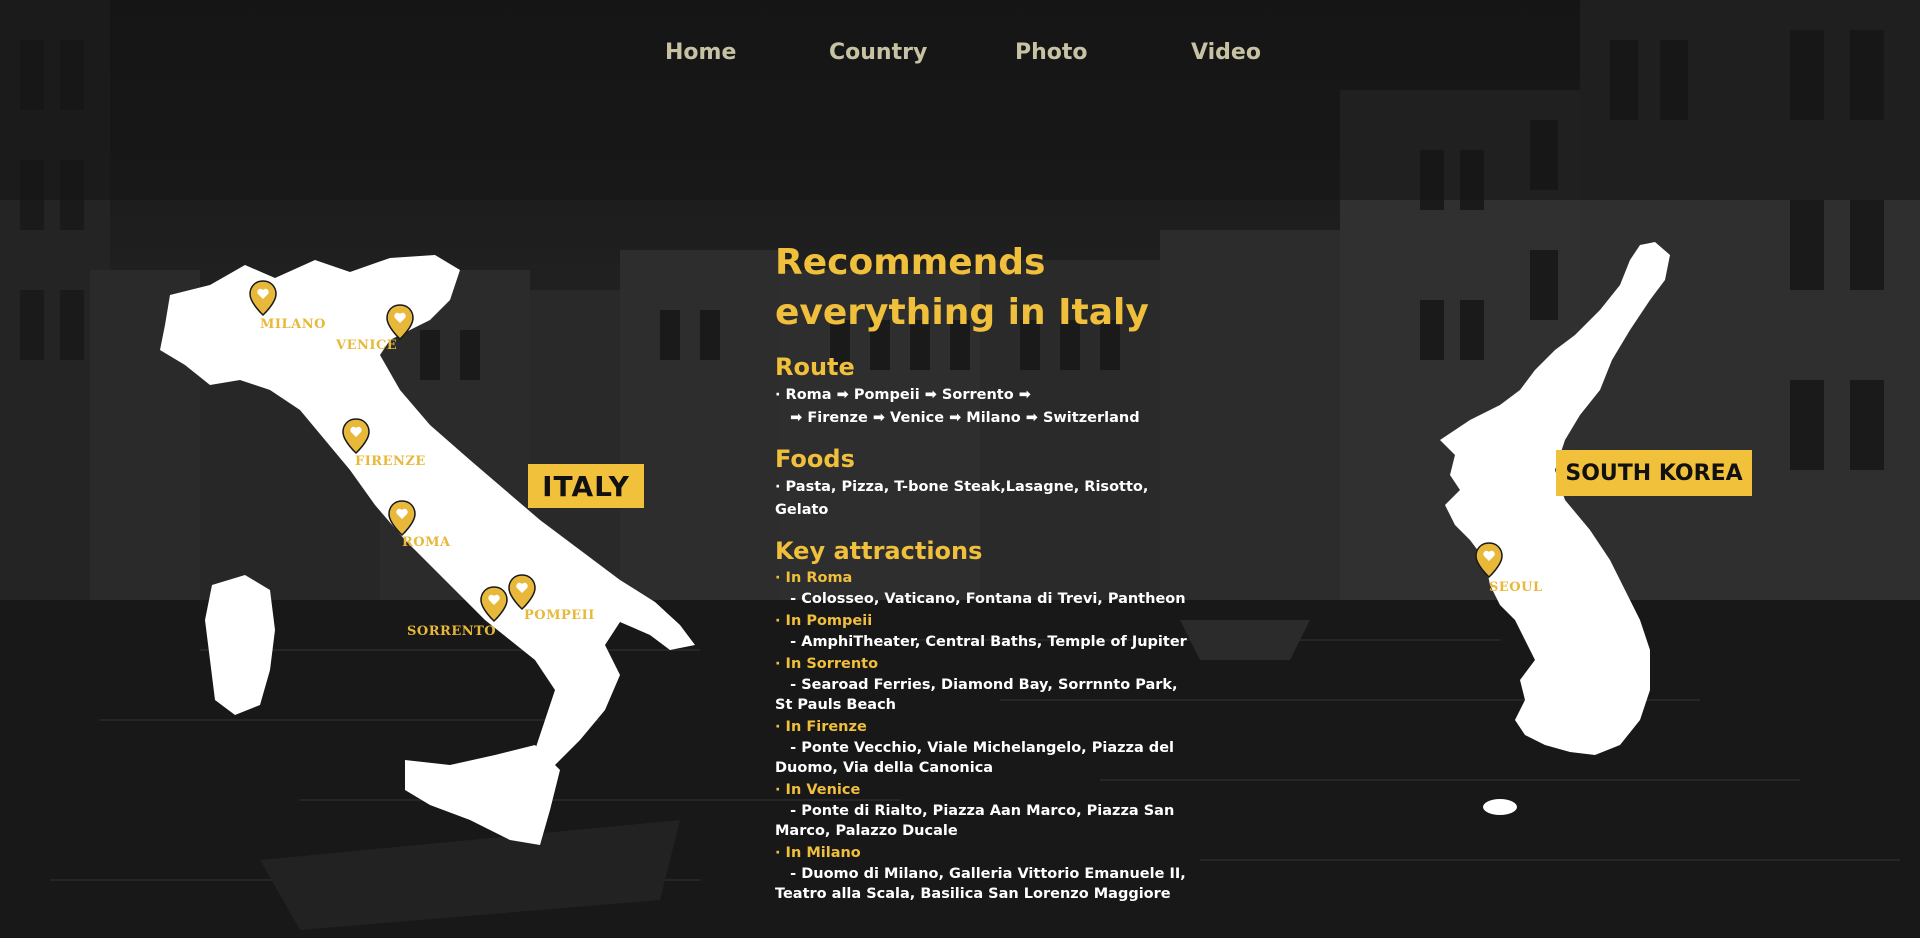  What do you see at coordinates (559, 615) in the screenshot?
I see `pin-label-pompeii: POMPEII` at bounding box center [559, 615].